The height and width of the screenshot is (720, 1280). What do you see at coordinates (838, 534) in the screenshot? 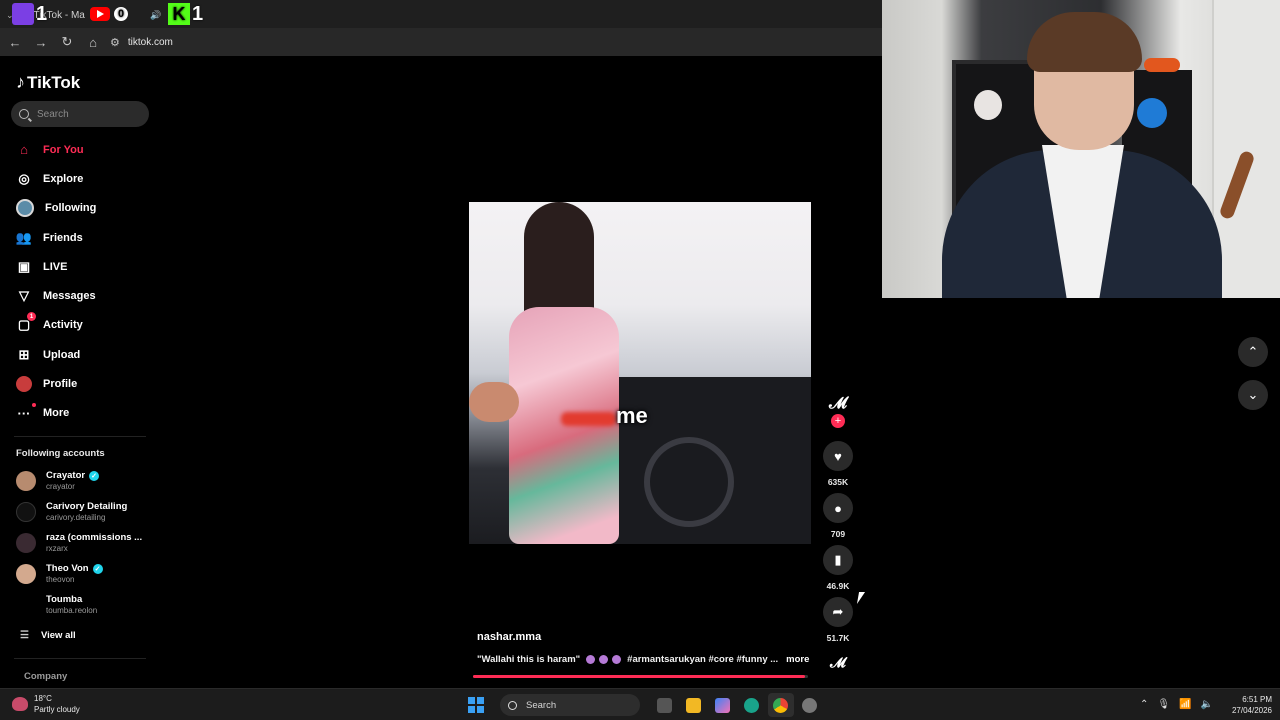
I see `comment-count: 709` at bounding box center [838, 534].